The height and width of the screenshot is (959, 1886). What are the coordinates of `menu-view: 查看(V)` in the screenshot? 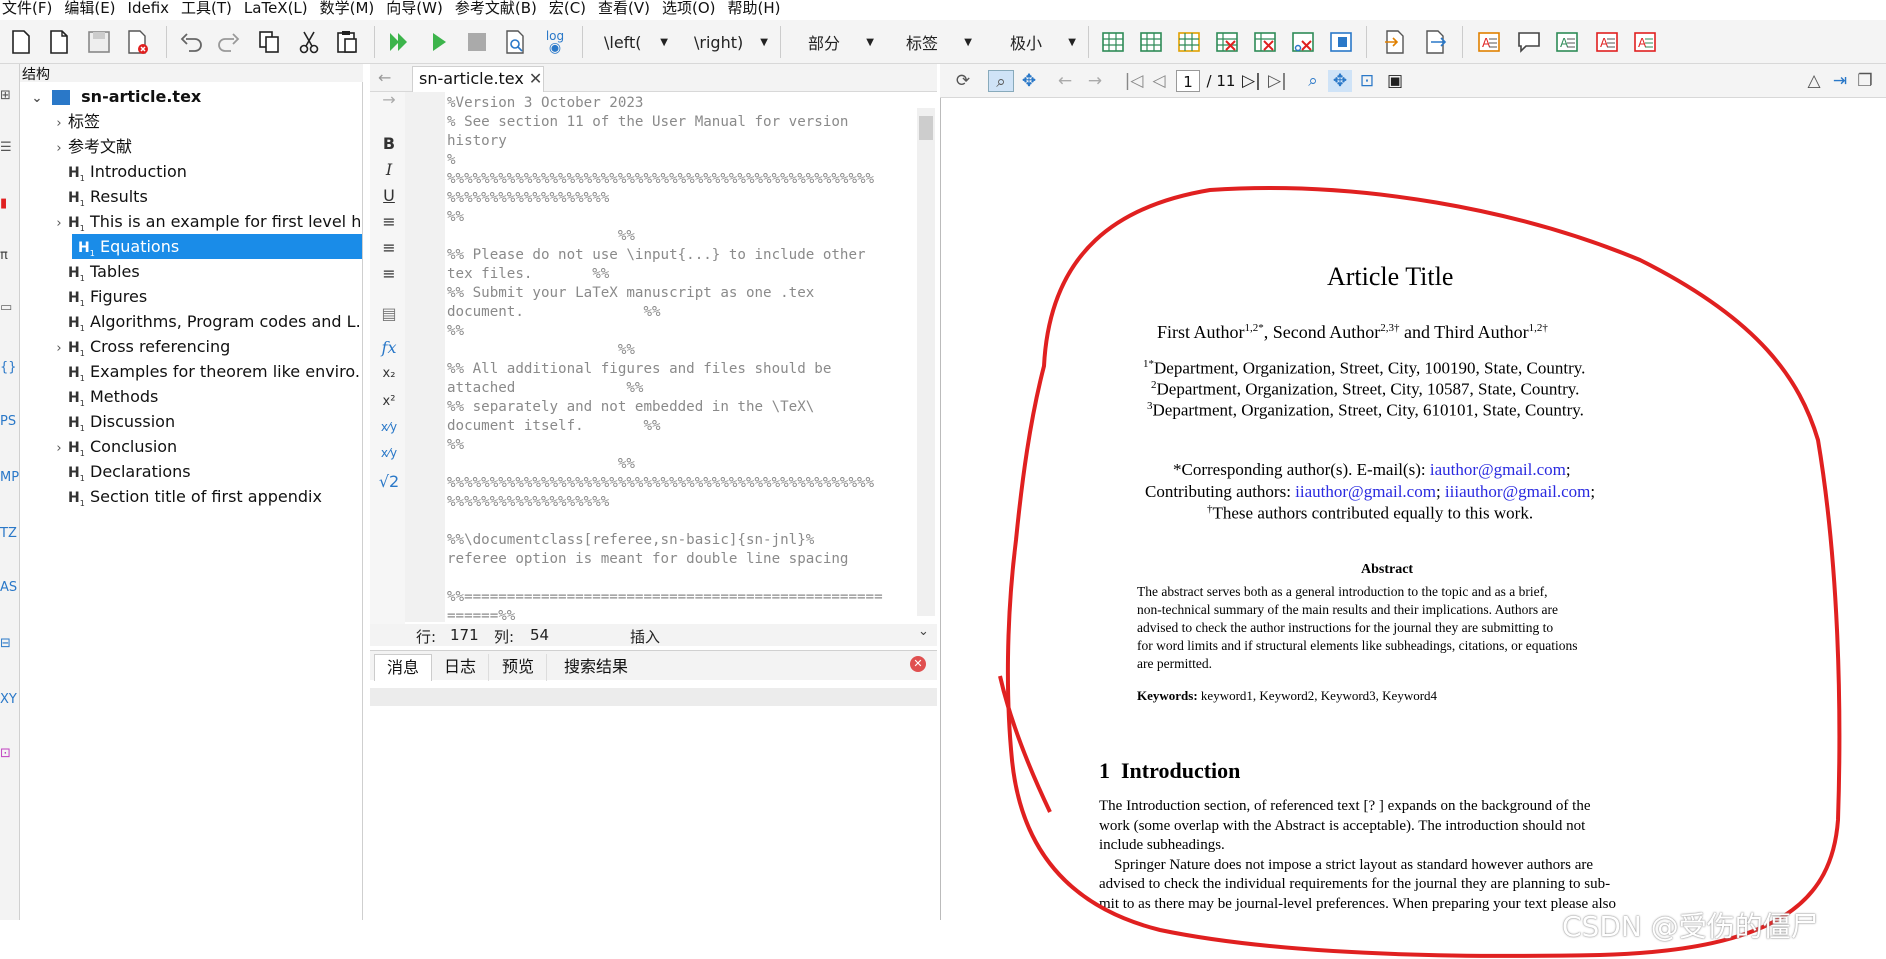 It's located at (628, 9).